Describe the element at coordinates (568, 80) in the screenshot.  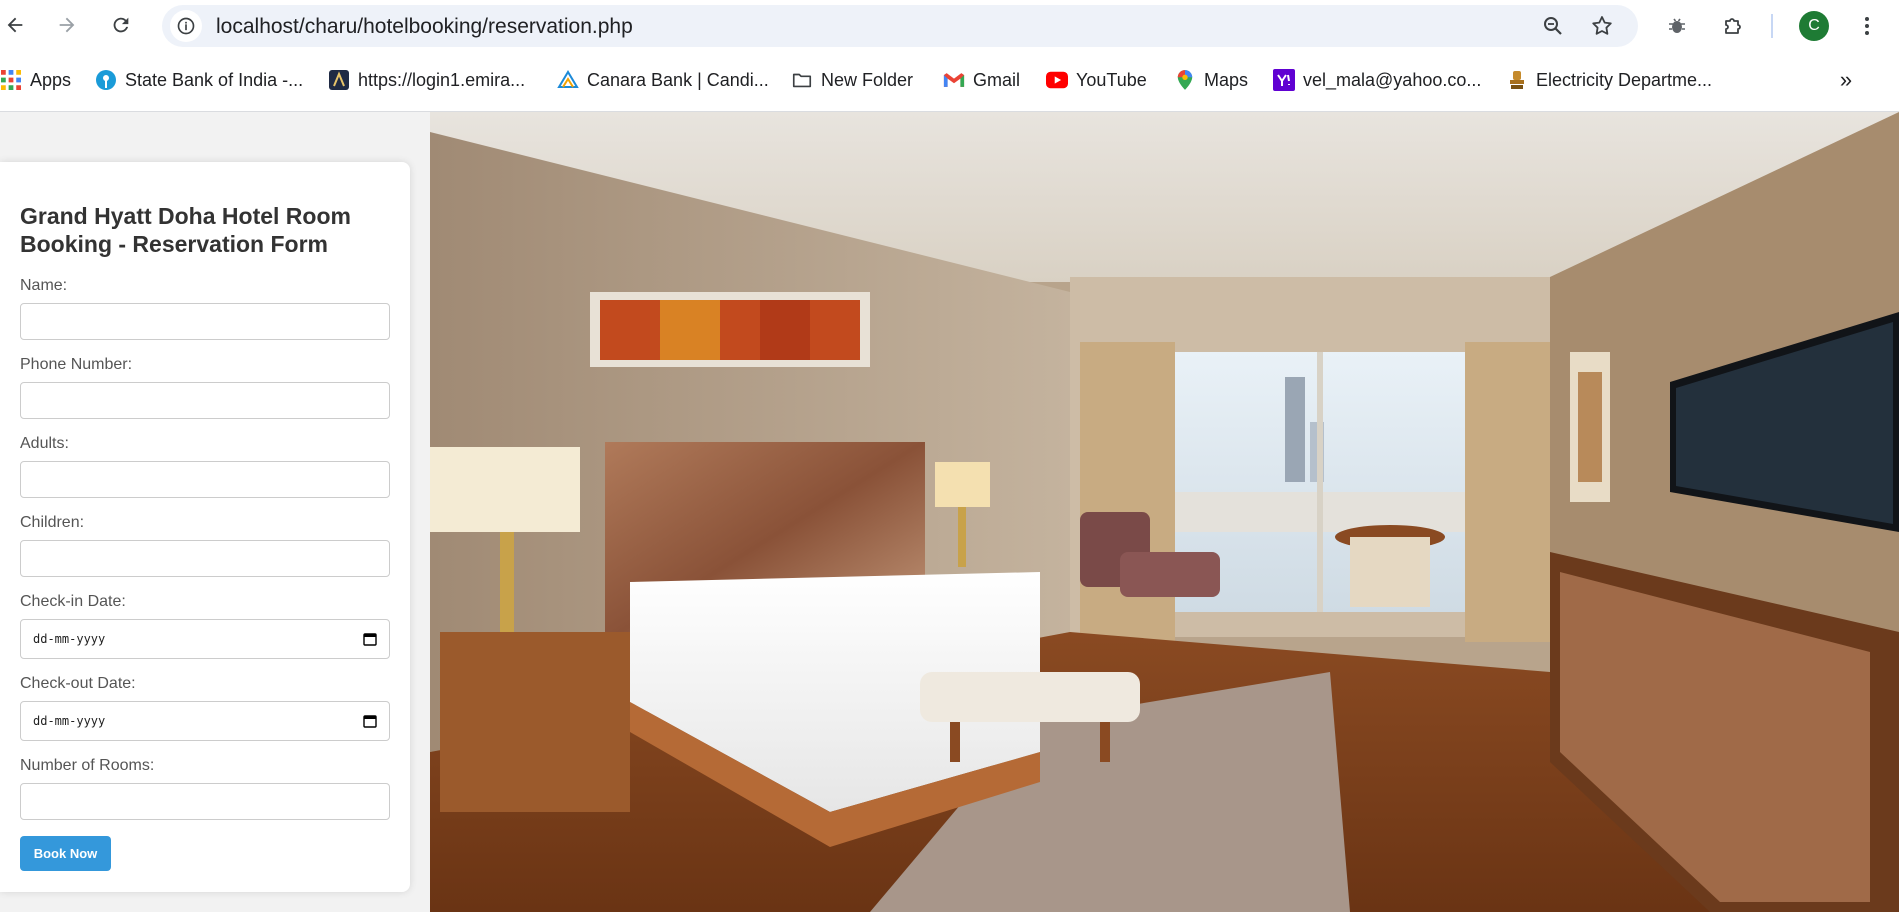
I see `canara-icon` at that location.